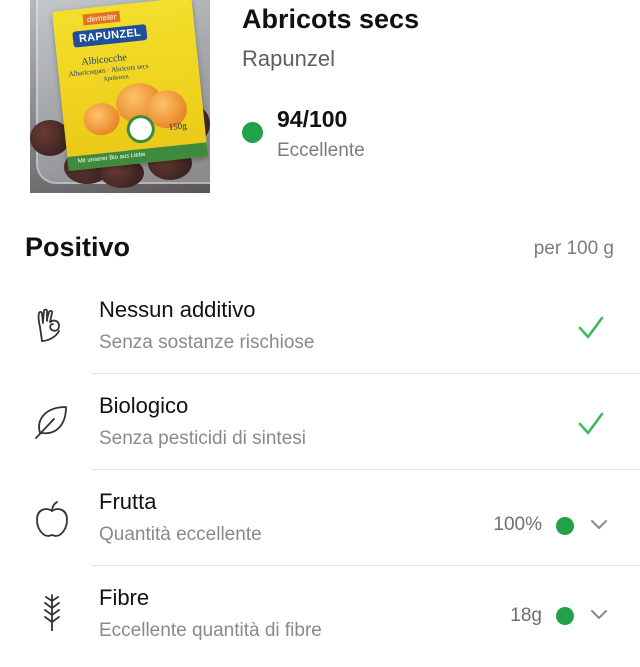 This screenshot has height=667, width=640. Describe the element at coordinates (320, 331) in the screenshot. I see `list-item-additives: Nessun additivo Senza sostanze rischiose` at that location.